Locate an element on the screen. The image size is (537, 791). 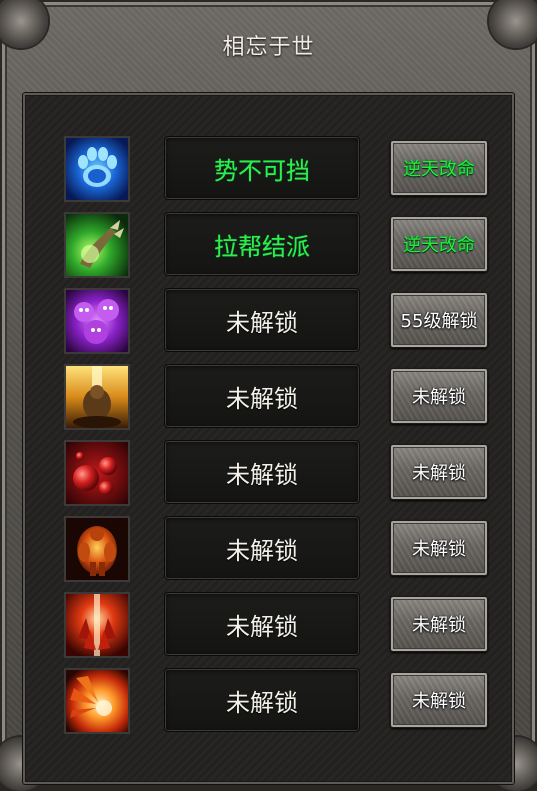
skill-row: 势不可挡 逆天改命 is located at coordinates (277, 169).